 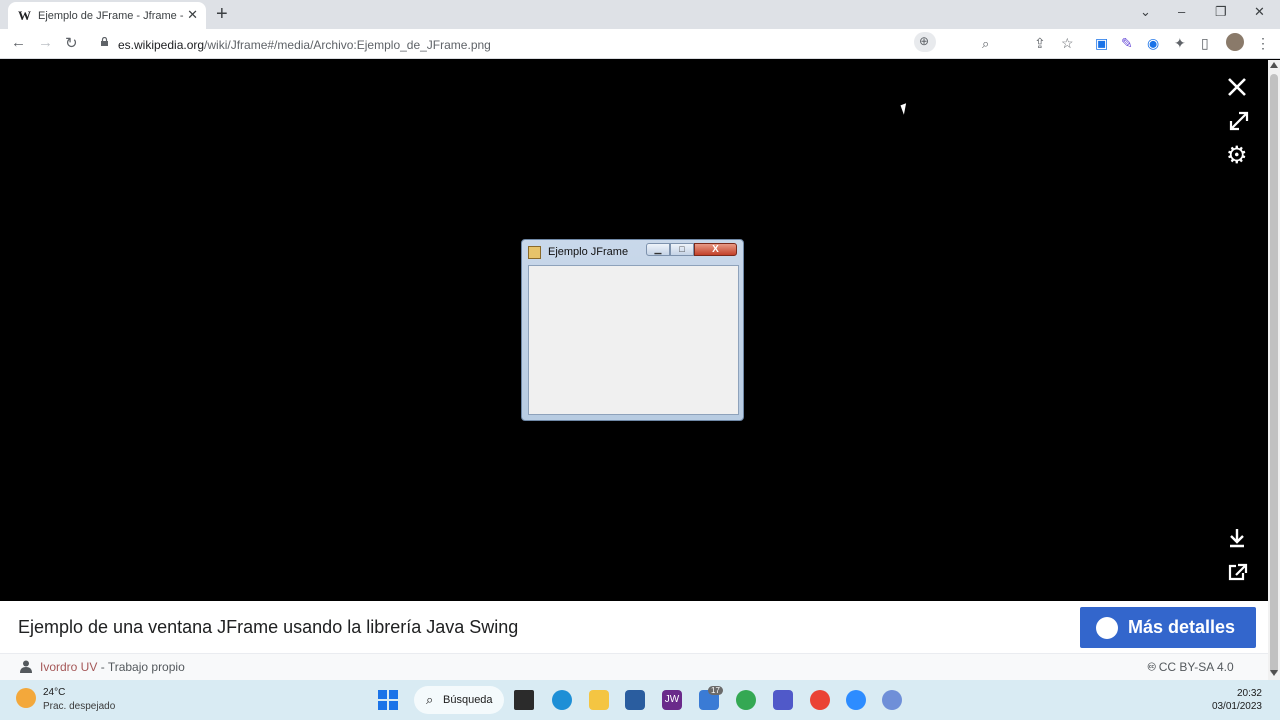 What do you see at coordinates (1249, 693) in the screenshot?
I see `clock-time: 20:32` at bounding box center [1249, 693].